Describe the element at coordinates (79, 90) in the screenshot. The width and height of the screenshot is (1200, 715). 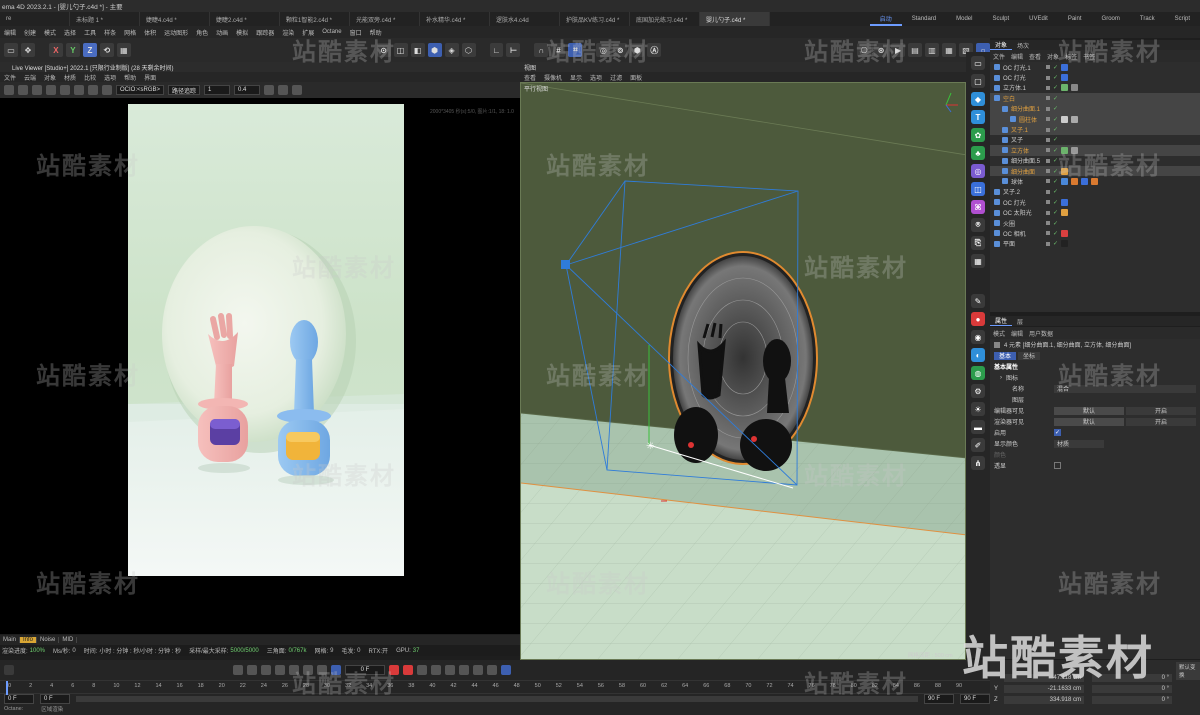
I see `lock-icon` at that location.